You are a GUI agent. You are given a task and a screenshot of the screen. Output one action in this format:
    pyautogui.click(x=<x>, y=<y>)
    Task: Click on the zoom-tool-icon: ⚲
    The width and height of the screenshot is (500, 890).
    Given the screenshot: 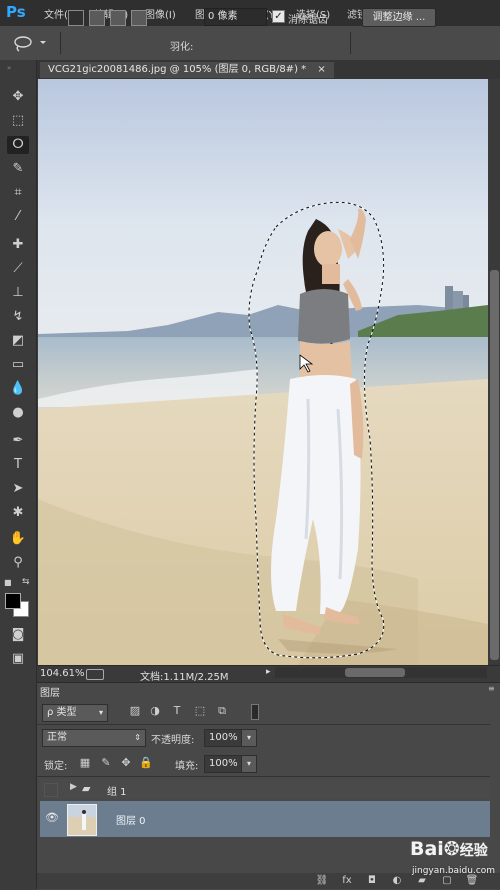 What is the action you would take?
    pyautogui.click(x=18, y=563)
    